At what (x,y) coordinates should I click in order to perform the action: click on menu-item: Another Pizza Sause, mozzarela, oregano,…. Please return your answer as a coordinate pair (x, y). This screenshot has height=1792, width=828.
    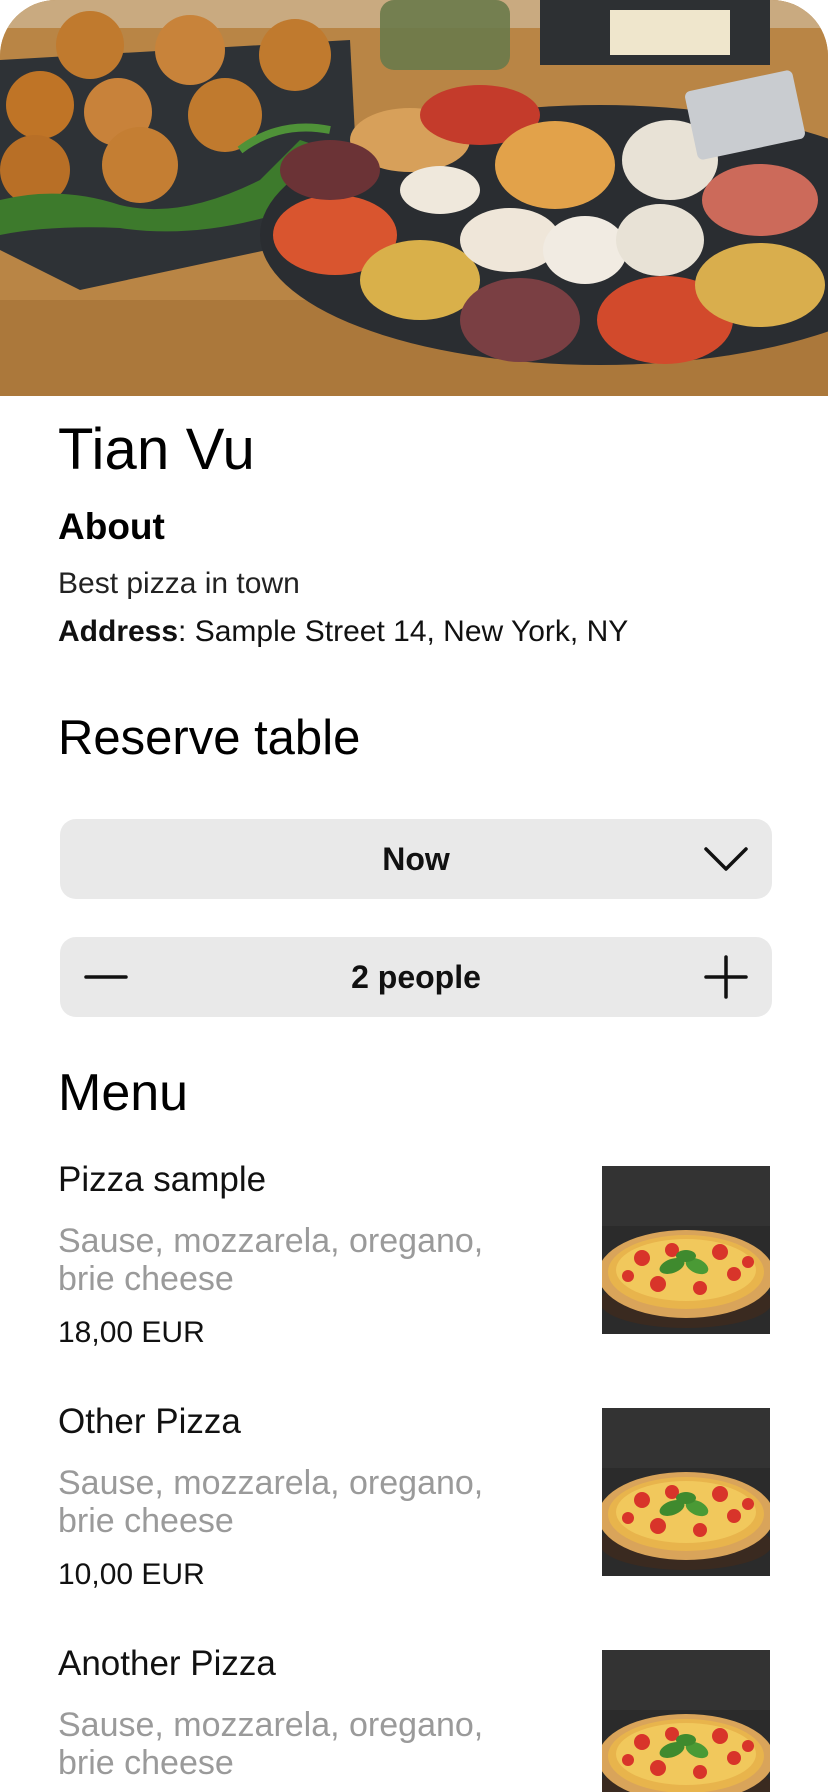
    Looking at the image, I should click on (415, 1718).